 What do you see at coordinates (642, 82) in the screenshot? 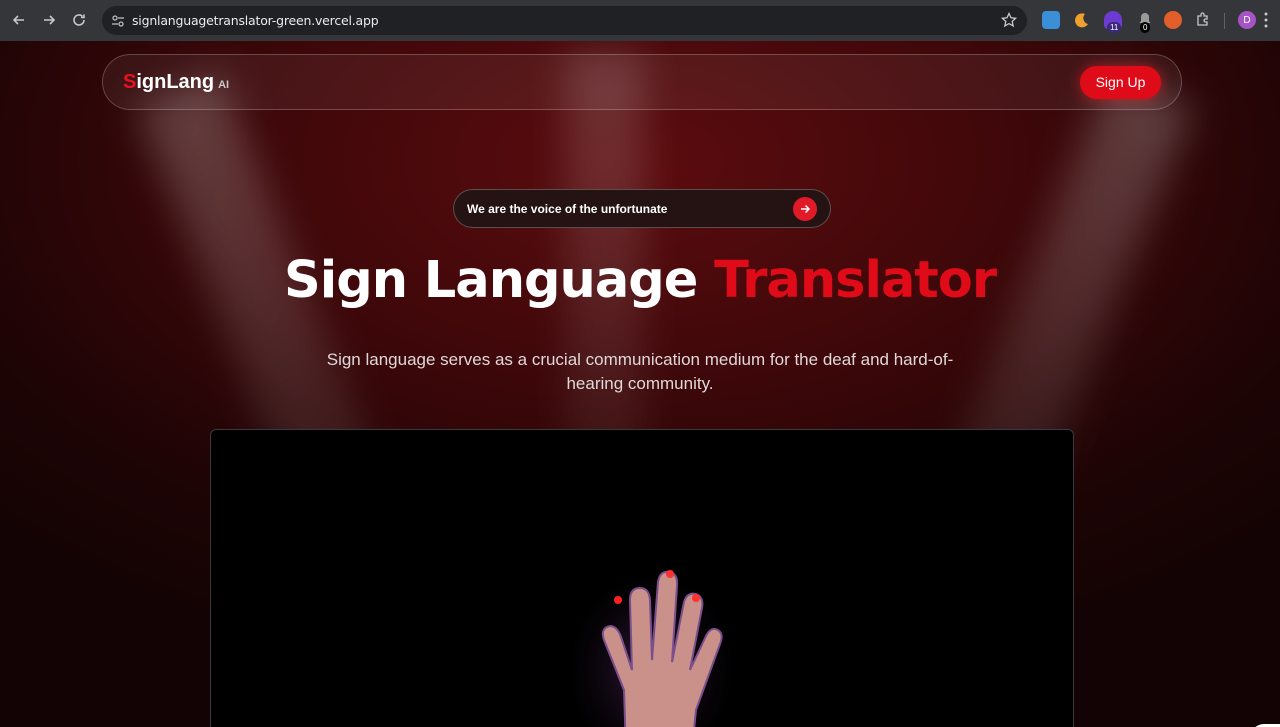
I see `site-navbar: SignLang AI Sign Up` at bounding box center [642, 82].